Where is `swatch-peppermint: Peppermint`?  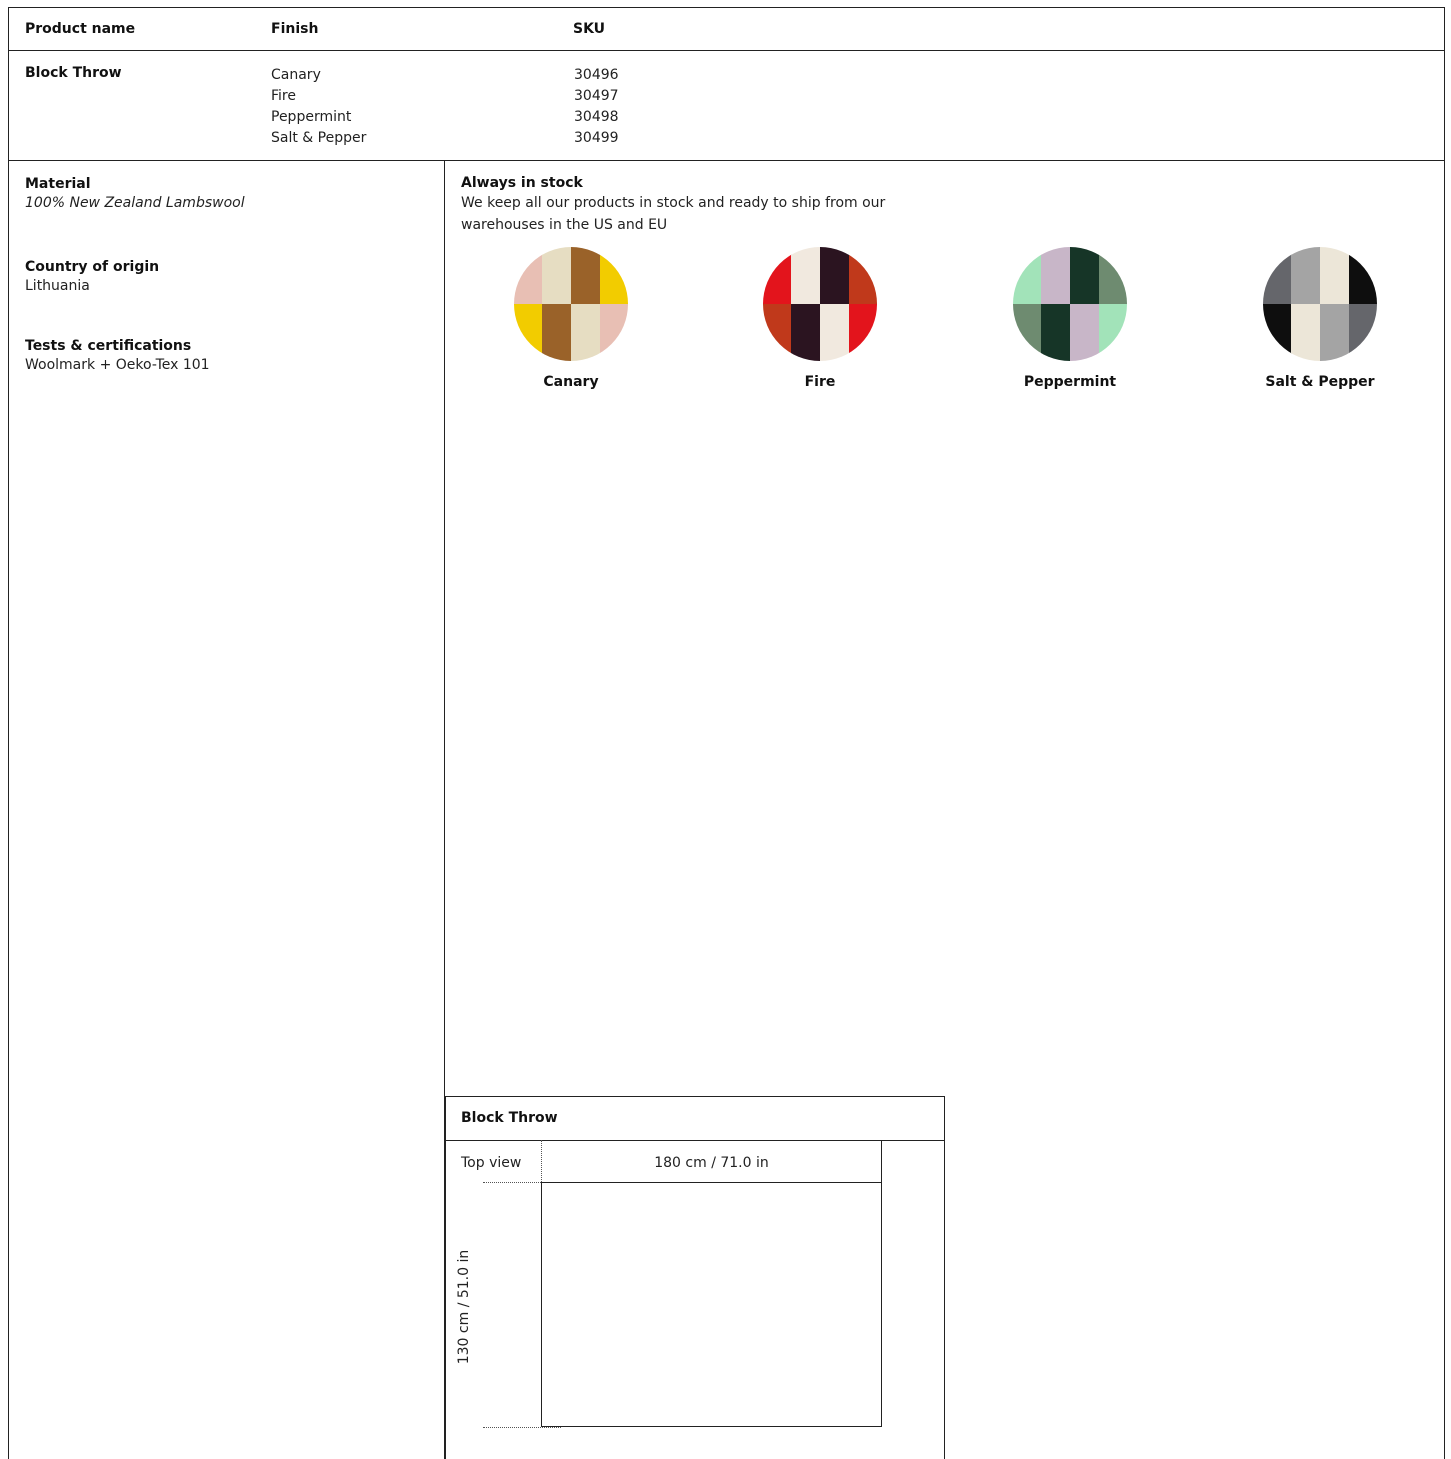 swatch-peppermint: Peppermint is located at coordinates (1070, 318).